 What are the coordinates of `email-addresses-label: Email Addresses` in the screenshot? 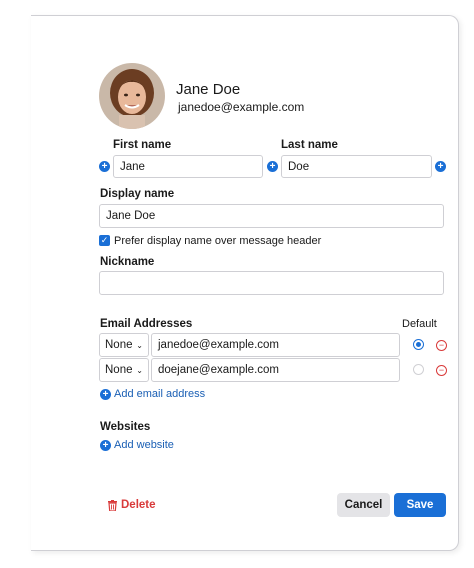 It's located at (146, 324).